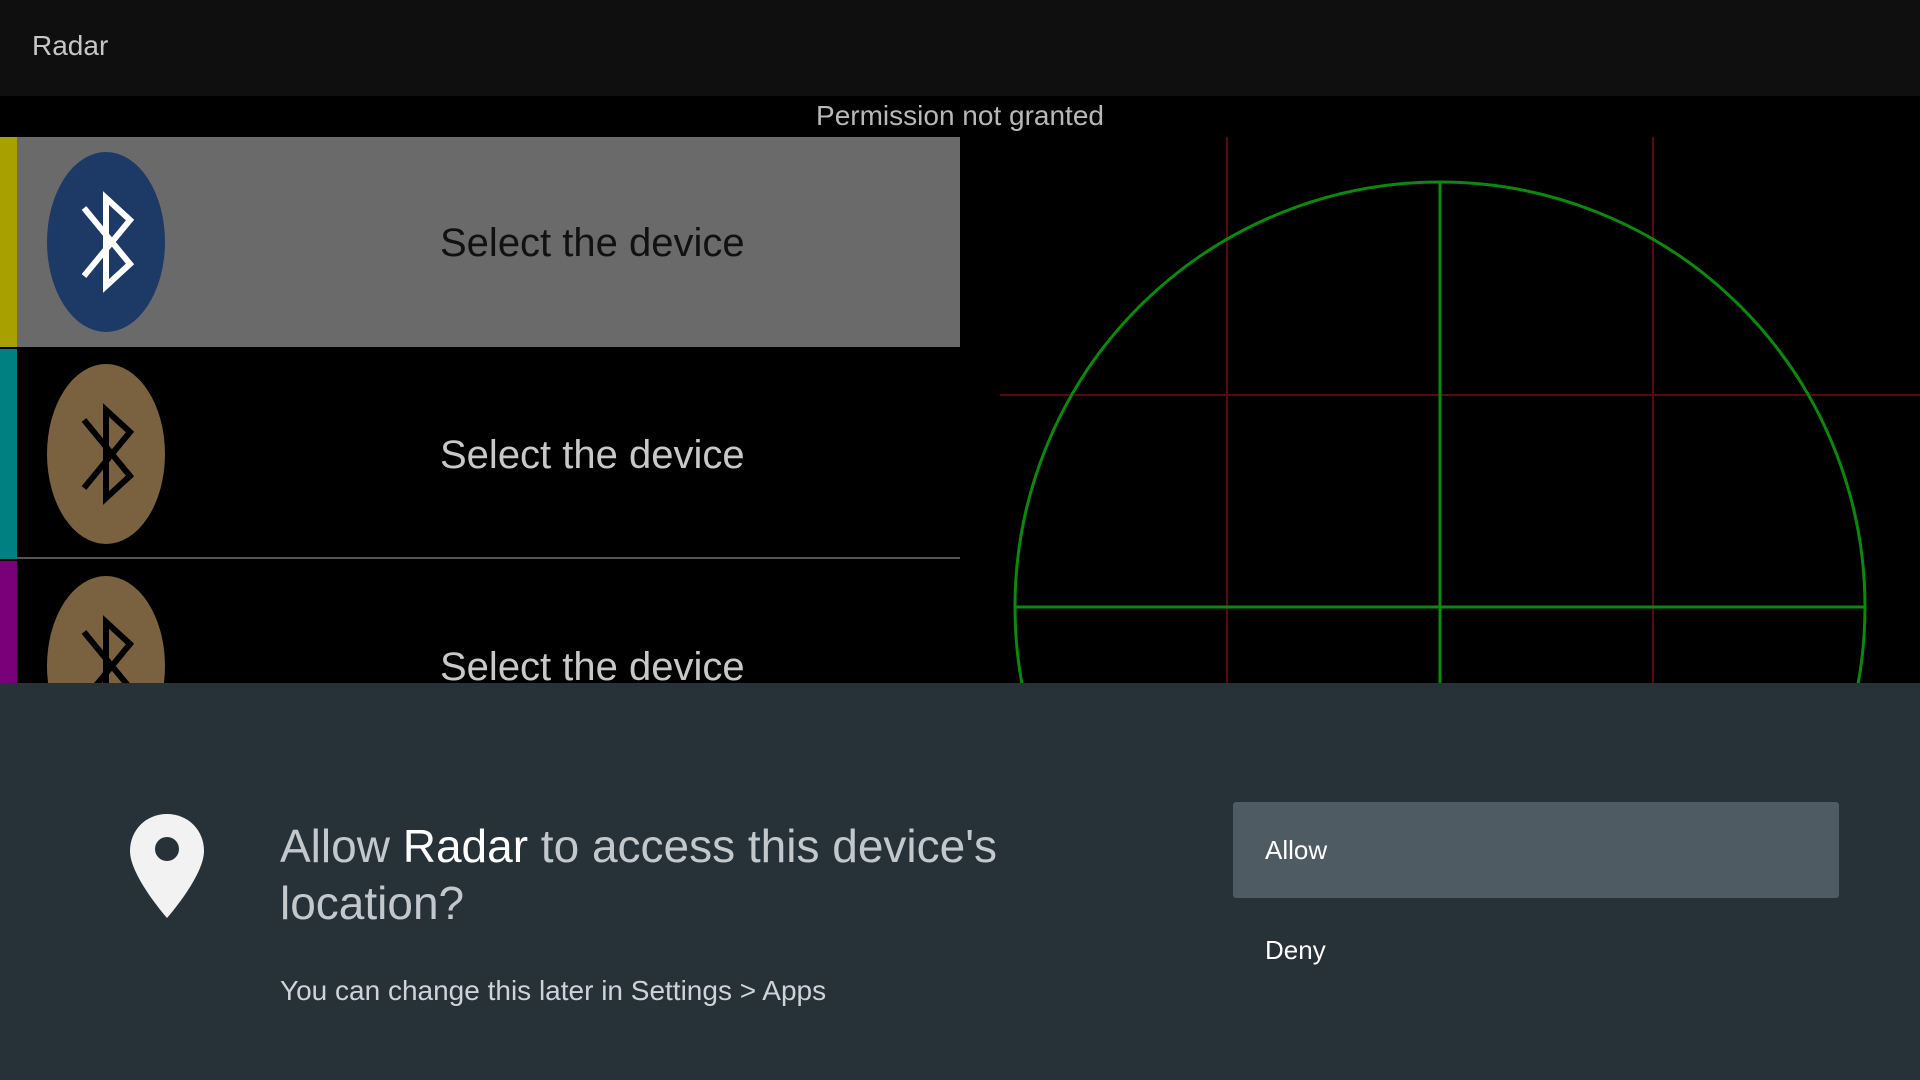  What do you see at coordinates (488, 558) in the screenshot?
I see `list-divider` at bounding box center [488, 558].